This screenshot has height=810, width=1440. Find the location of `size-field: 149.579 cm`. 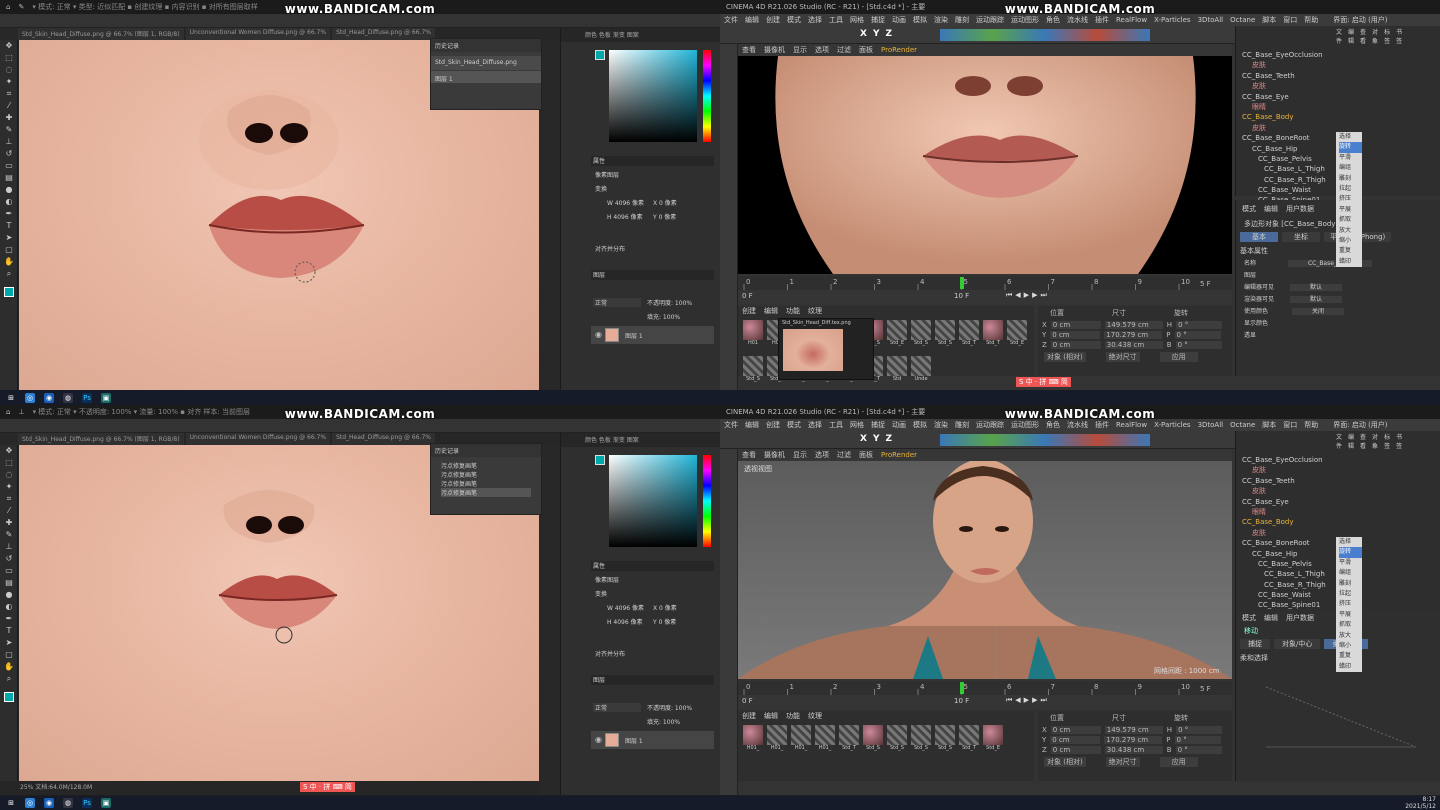

size-field: 149.579 cm is located at coordinates (1133, 730).